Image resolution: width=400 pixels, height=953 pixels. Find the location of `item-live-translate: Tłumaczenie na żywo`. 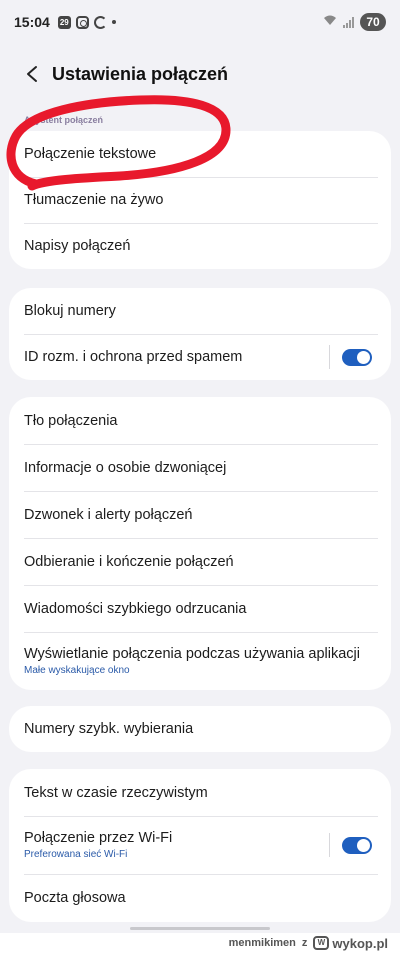

item-live-translate: Tłumaczenie na żywo is located at coordinates (200, 200).